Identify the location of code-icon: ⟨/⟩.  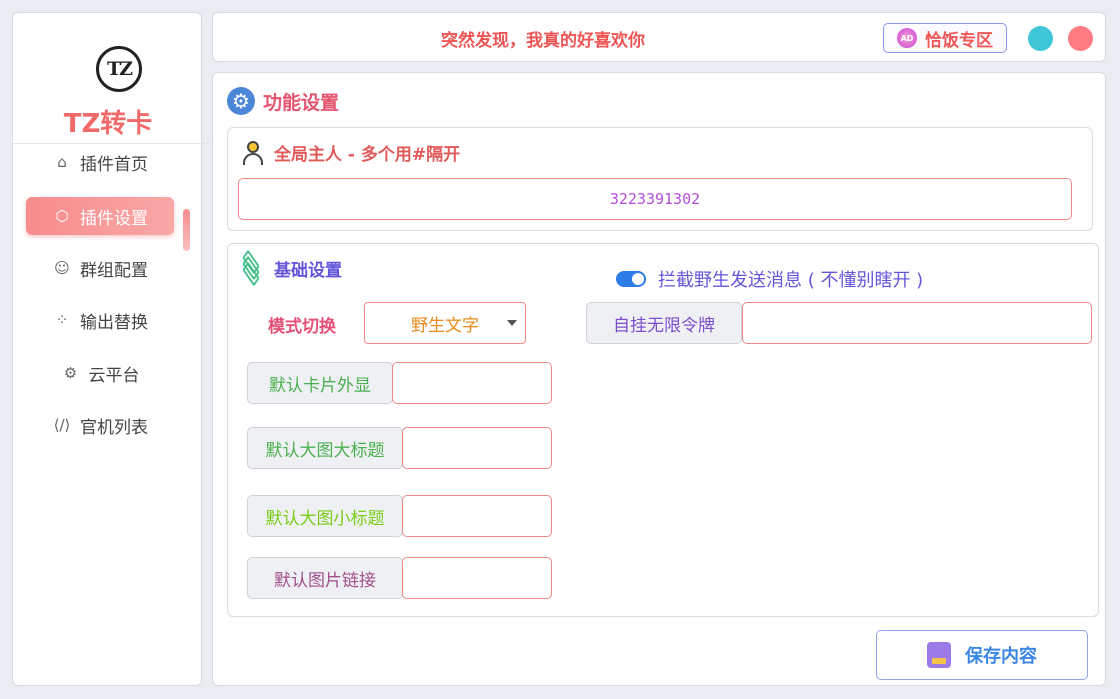
(62, 425).